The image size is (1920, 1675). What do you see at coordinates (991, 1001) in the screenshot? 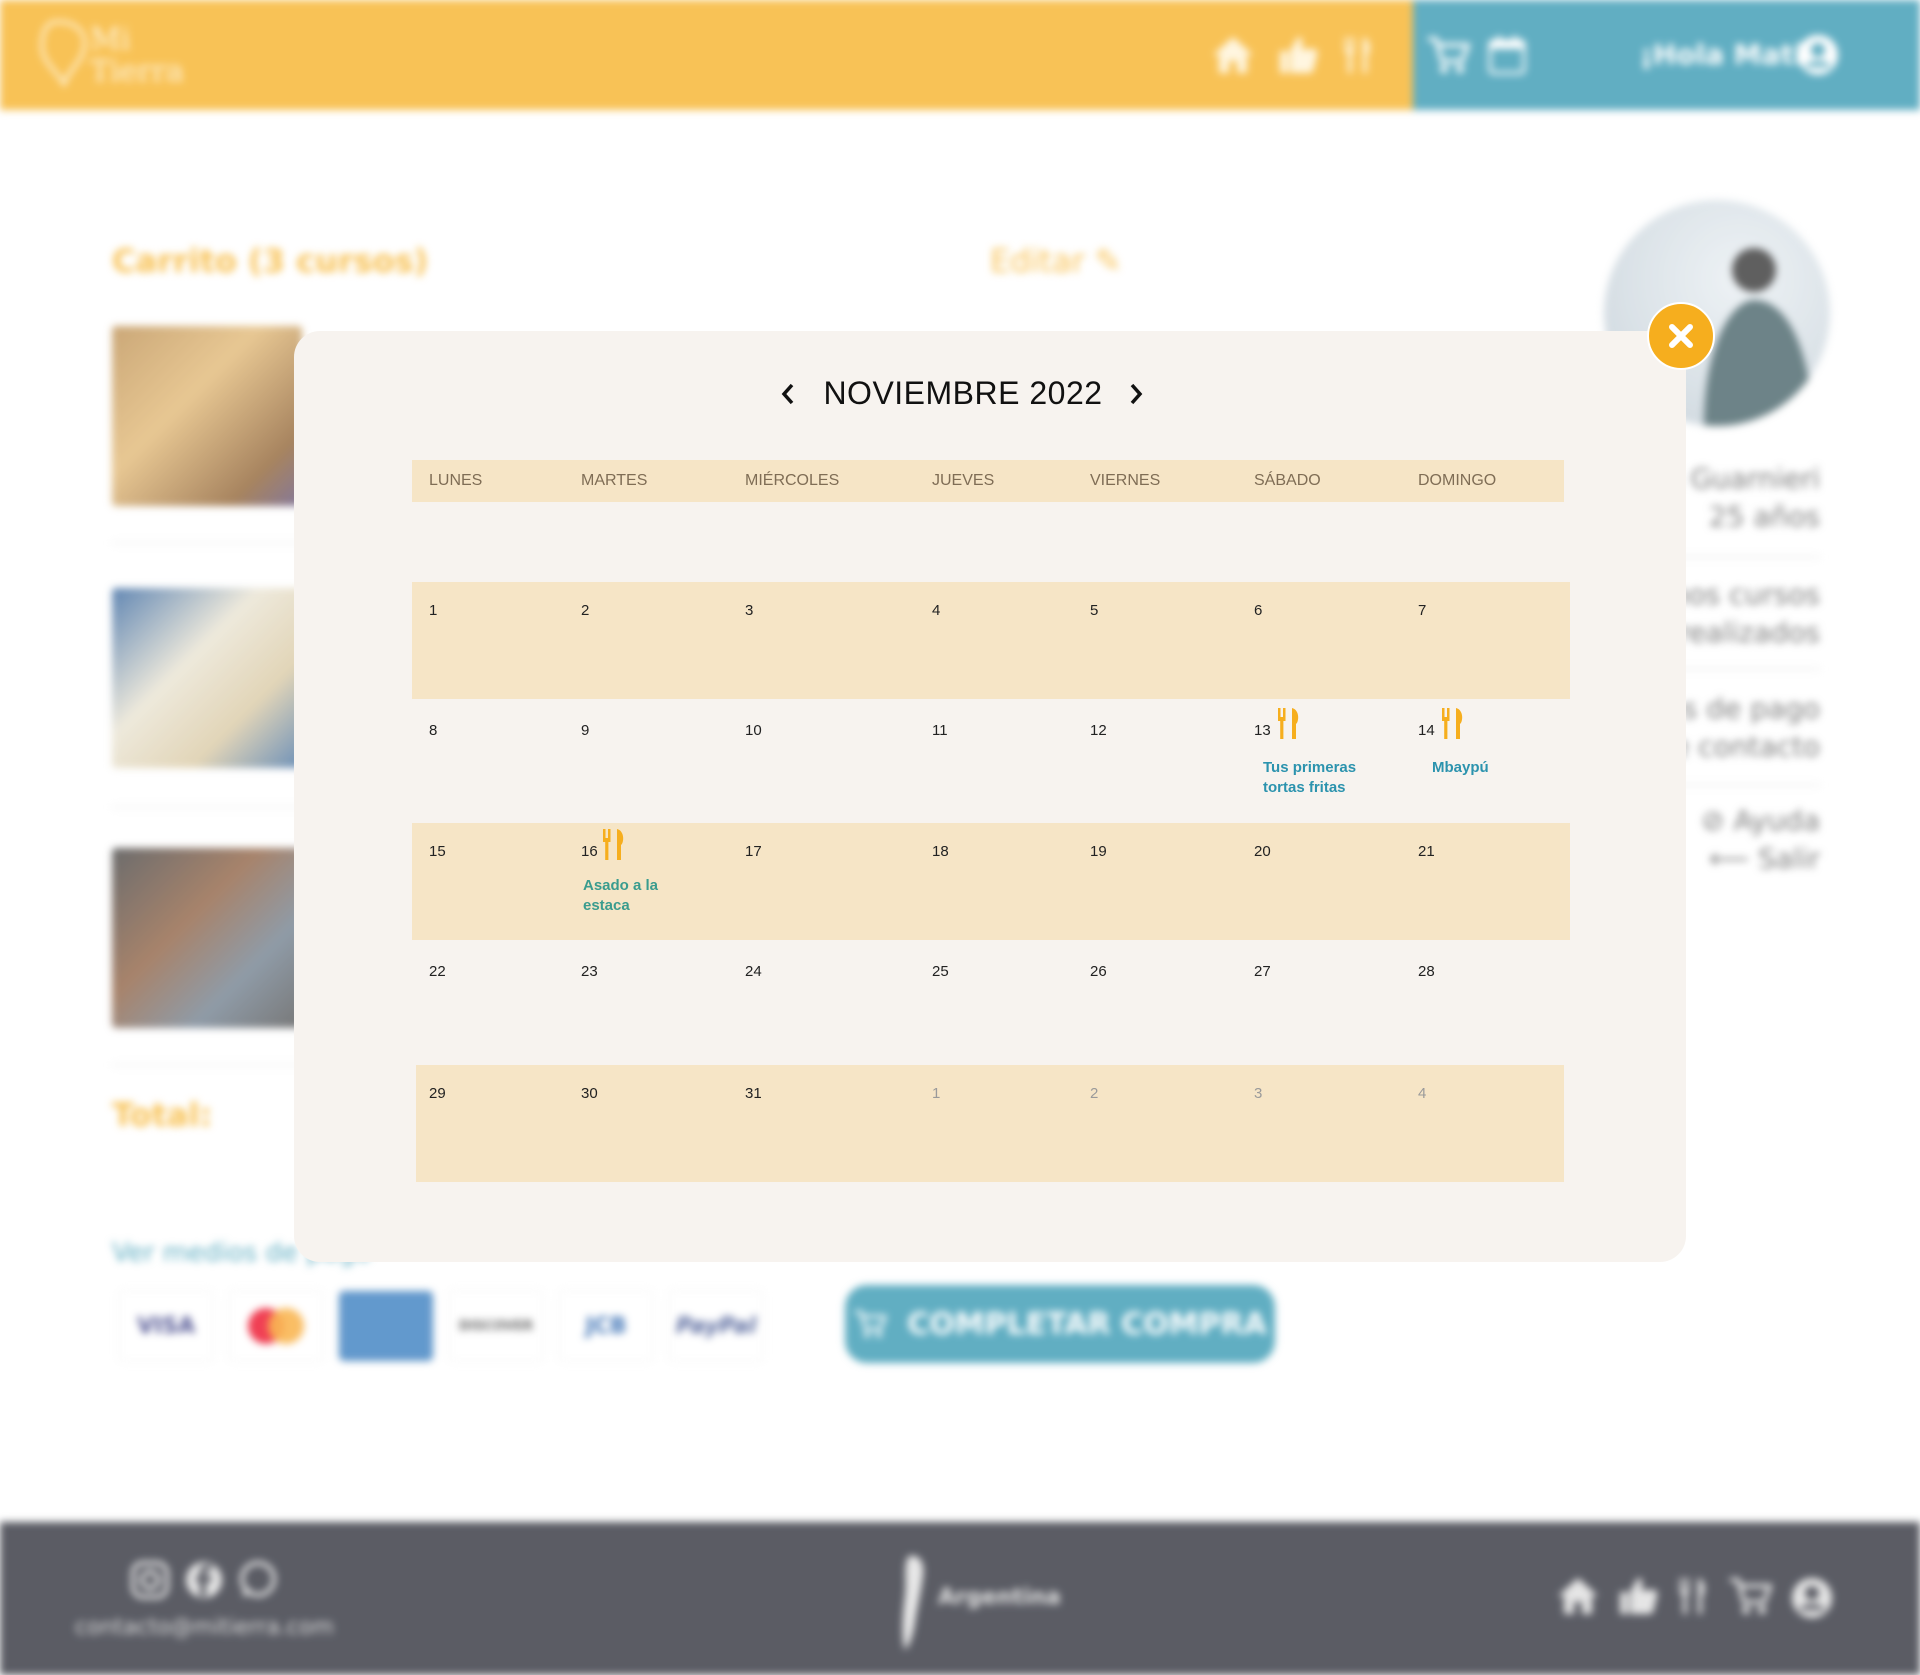
I see `calendar-week-row: 22 23 24 25 26 27 28` at bounding box center [991, 1001].